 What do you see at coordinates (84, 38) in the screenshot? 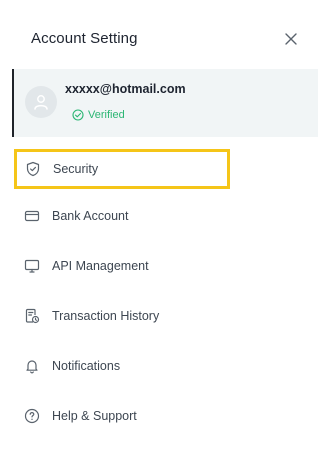
I see `page-title: Account Setting` at bounding box center [84, 38].